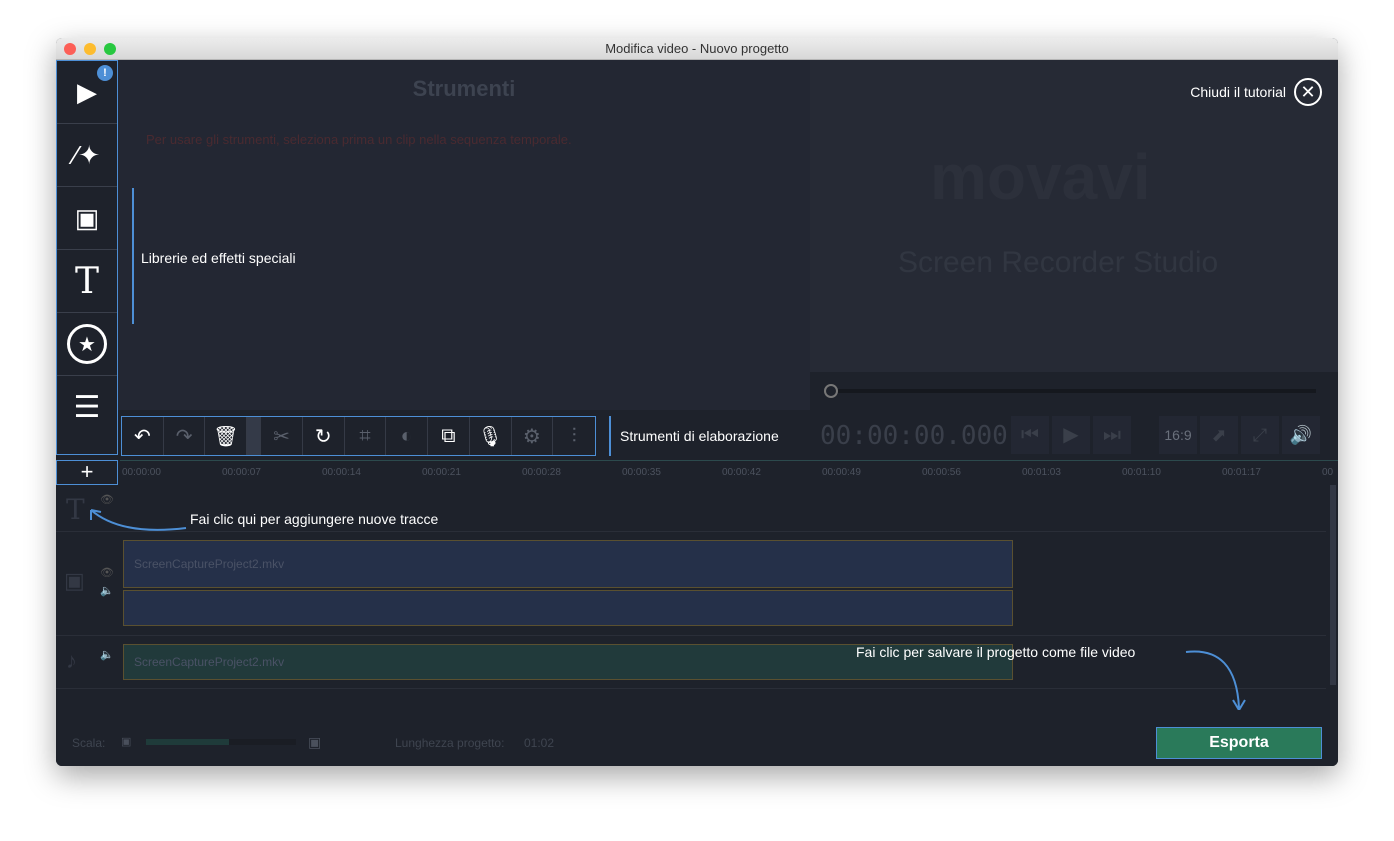  Describe the element at coordinates (282, 436) in the screenshot. I see `cut-button: ✂` at that location.